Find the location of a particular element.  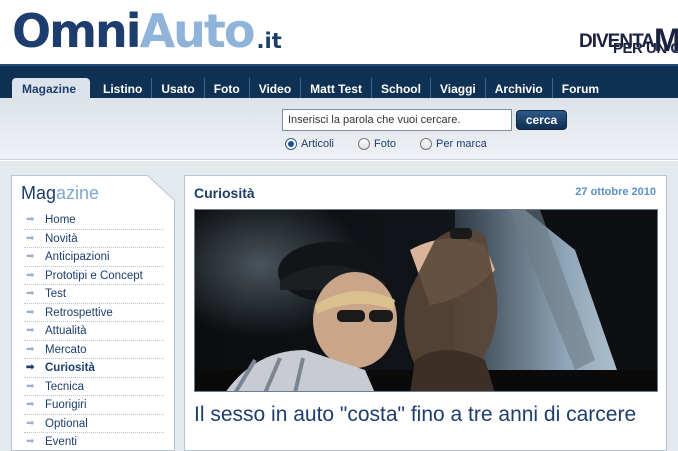

ad-banner-line2: PER UN GIO is located at coordinates (645, 48).